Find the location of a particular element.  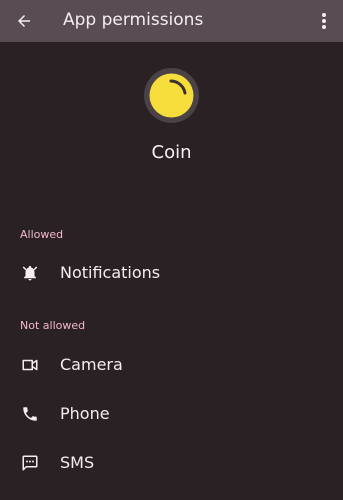

page-title: App permissions is located at coordinates (133, 20).